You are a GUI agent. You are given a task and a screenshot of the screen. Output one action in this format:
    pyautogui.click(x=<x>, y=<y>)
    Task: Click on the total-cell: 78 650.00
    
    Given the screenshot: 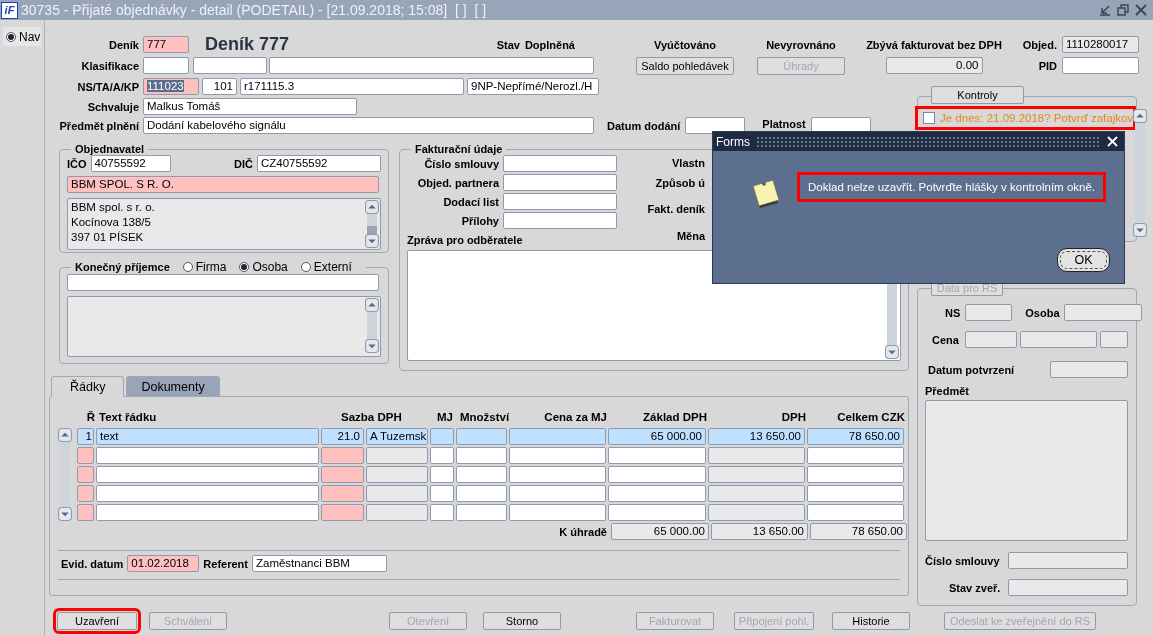 What is the action you would take?
    pyautogui.click(x=858, y=531)
    